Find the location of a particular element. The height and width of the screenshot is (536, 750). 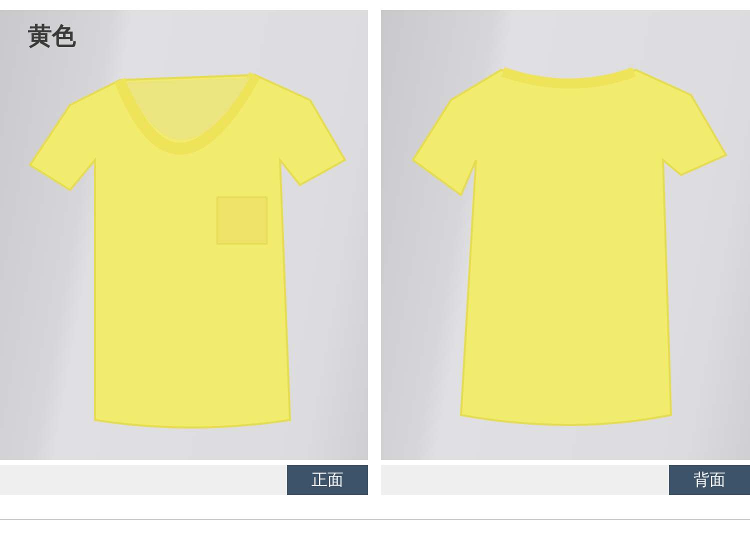

view-caption: 背面 is located at coordinates (709, 480).